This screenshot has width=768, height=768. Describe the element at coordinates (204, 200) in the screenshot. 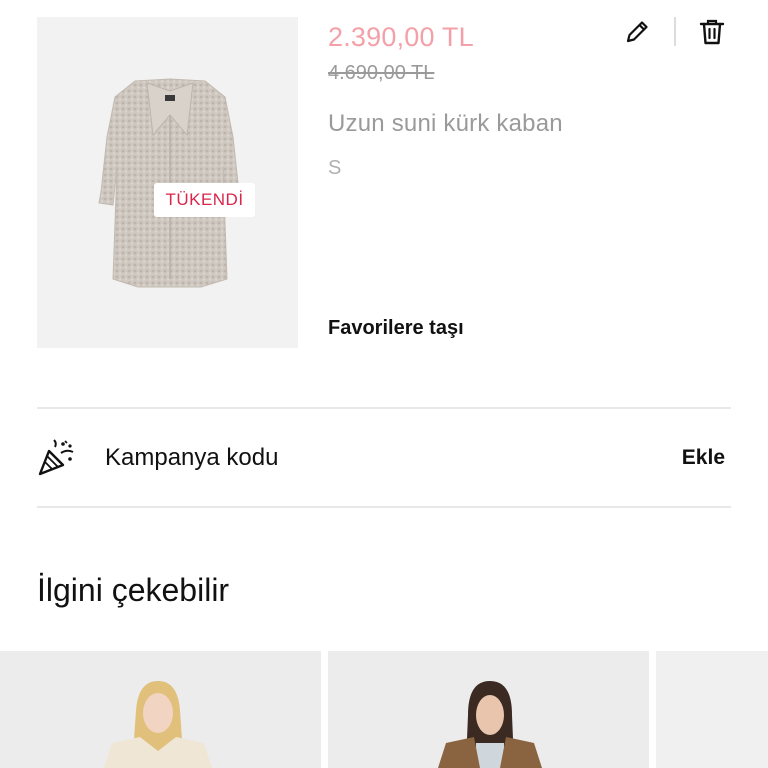

I see `sold-out-badge: TÜKENDİ` at that location.